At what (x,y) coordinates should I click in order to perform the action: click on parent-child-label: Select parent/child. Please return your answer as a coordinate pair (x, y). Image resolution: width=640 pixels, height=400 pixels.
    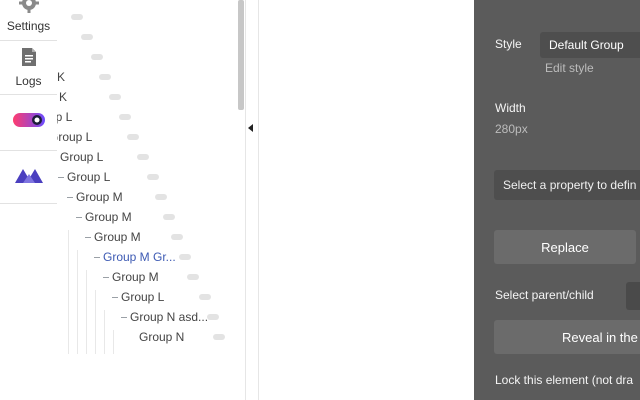
    Looking at the image, I should click on (544, 295).